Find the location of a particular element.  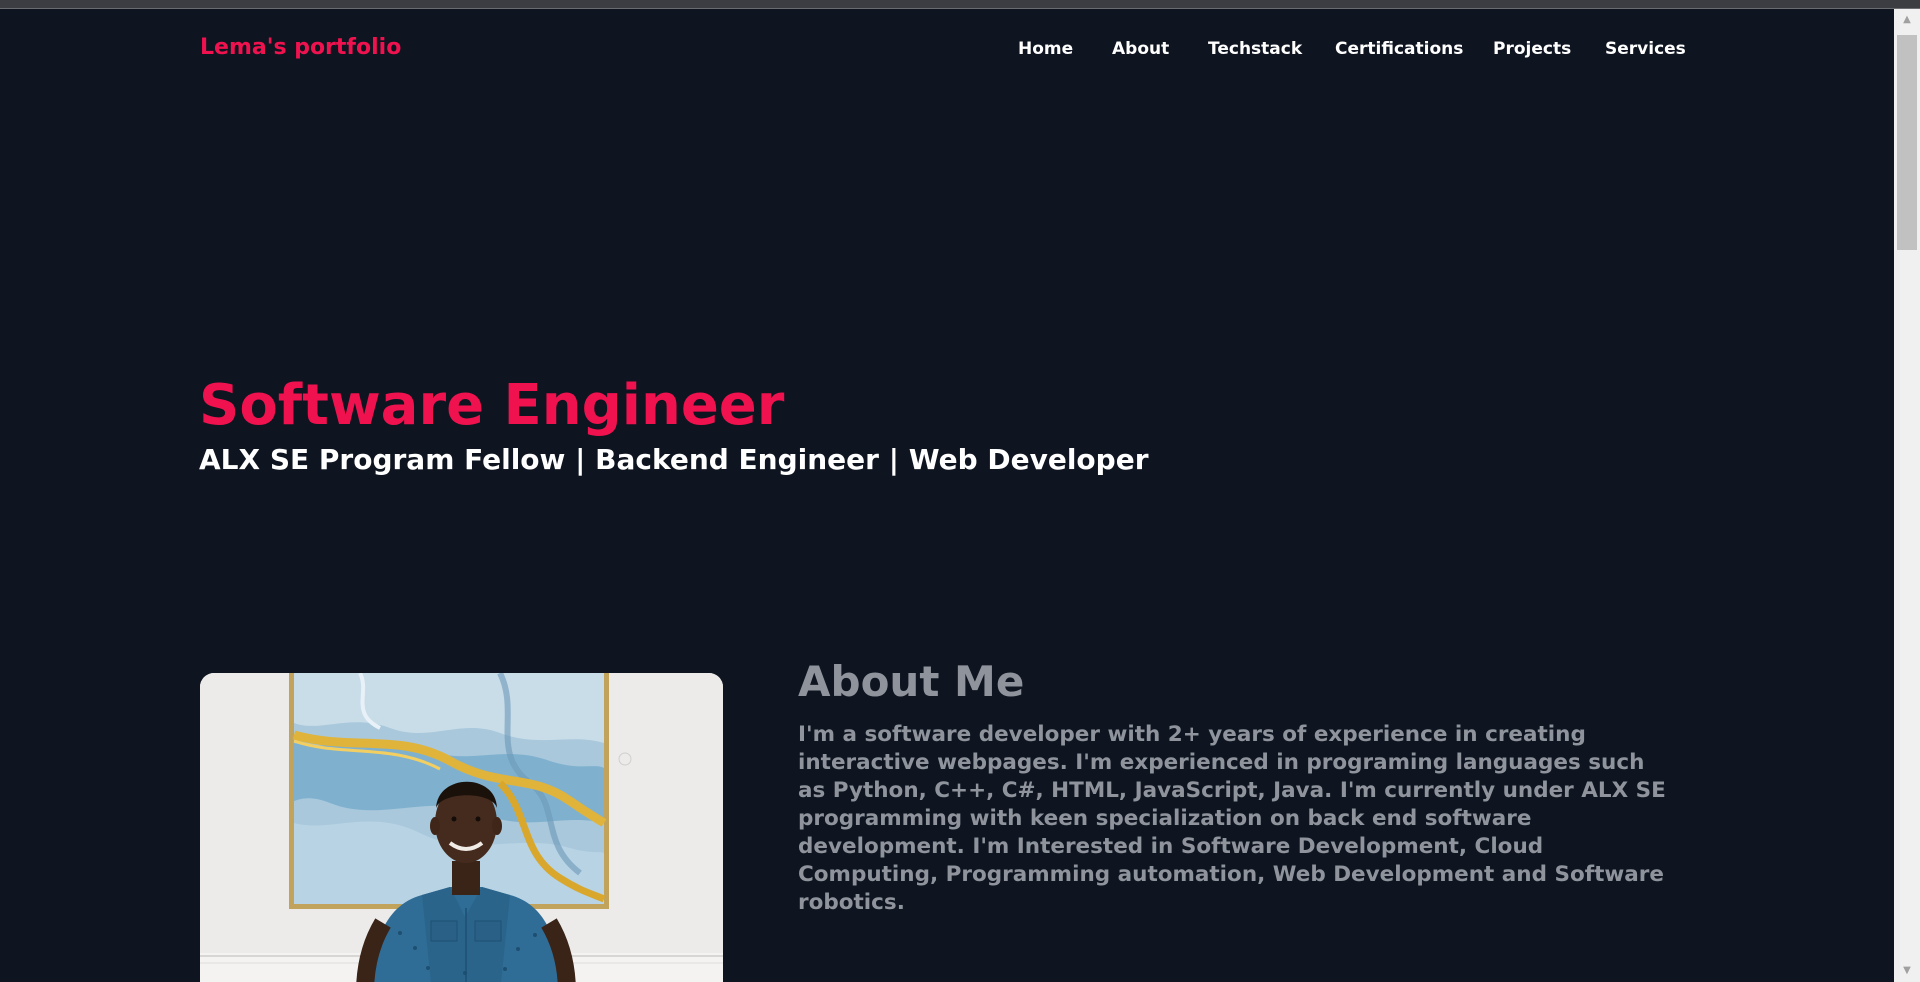

scroll-up-arrow-icon: ▲ is located at coordinates (1907, 20).